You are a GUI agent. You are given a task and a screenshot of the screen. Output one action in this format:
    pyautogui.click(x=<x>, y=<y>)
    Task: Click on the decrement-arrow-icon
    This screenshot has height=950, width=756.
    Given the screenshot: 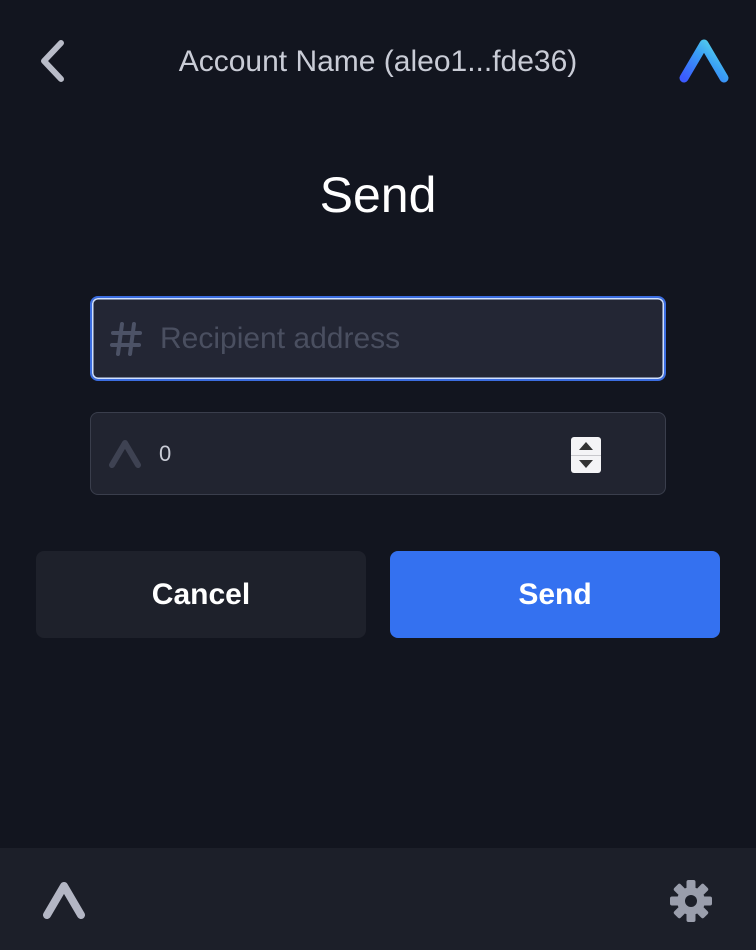 What is the action you would take?
    pyautogui.click(x=586, y=464)
    